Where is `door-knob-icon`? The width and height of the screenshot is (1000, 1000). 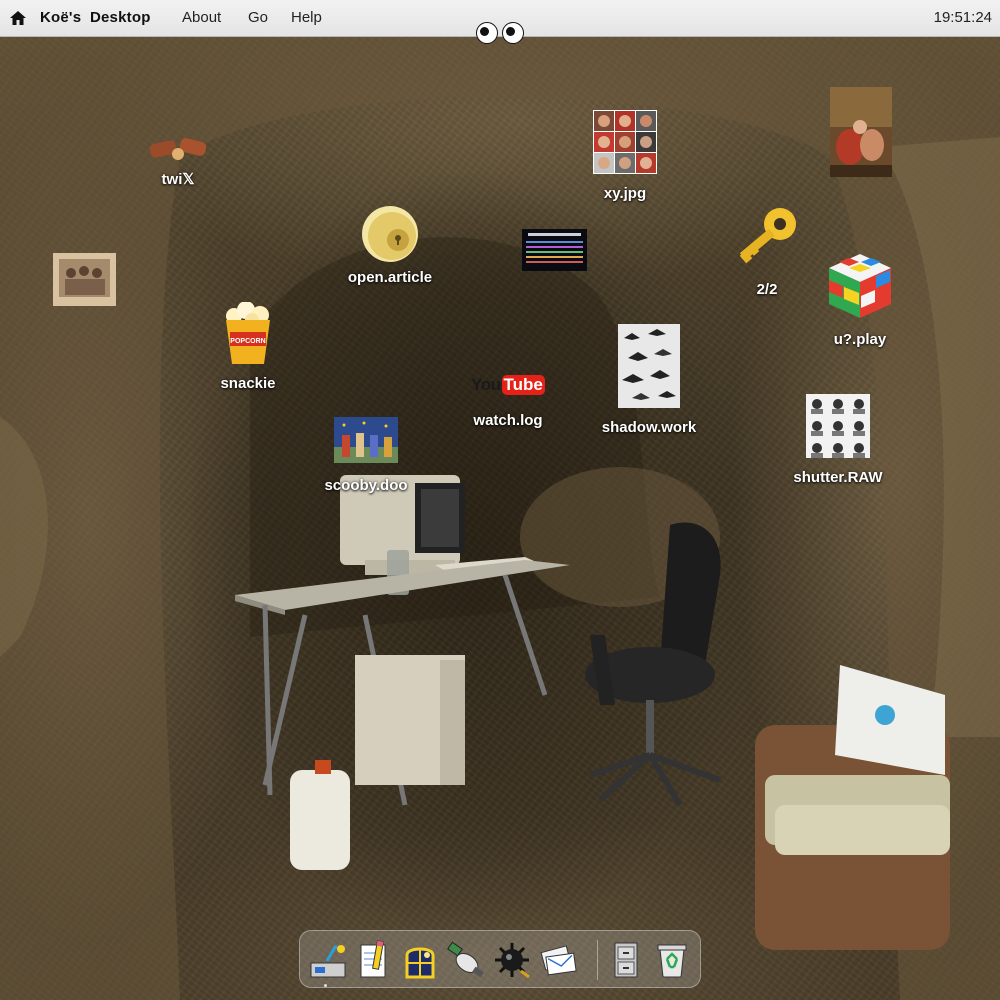
door-knob-icon is located at coordinates (390, 234).